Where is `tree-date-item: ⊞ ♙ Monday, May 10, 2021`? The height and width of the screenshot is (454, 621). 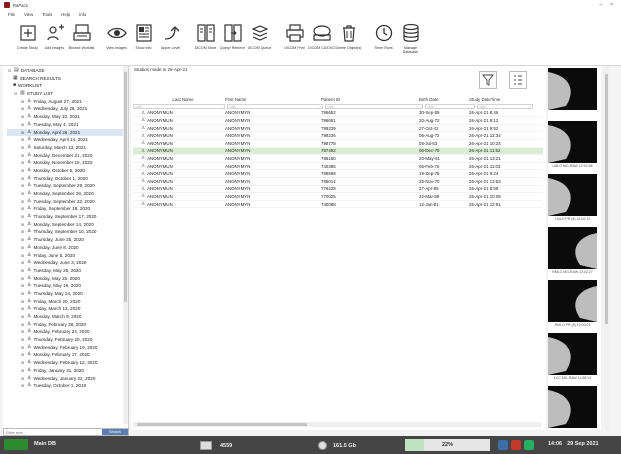
tree-date-item: ⊞ ♙ Monday, May 10, 2021 is located at coordinates (67, 117).